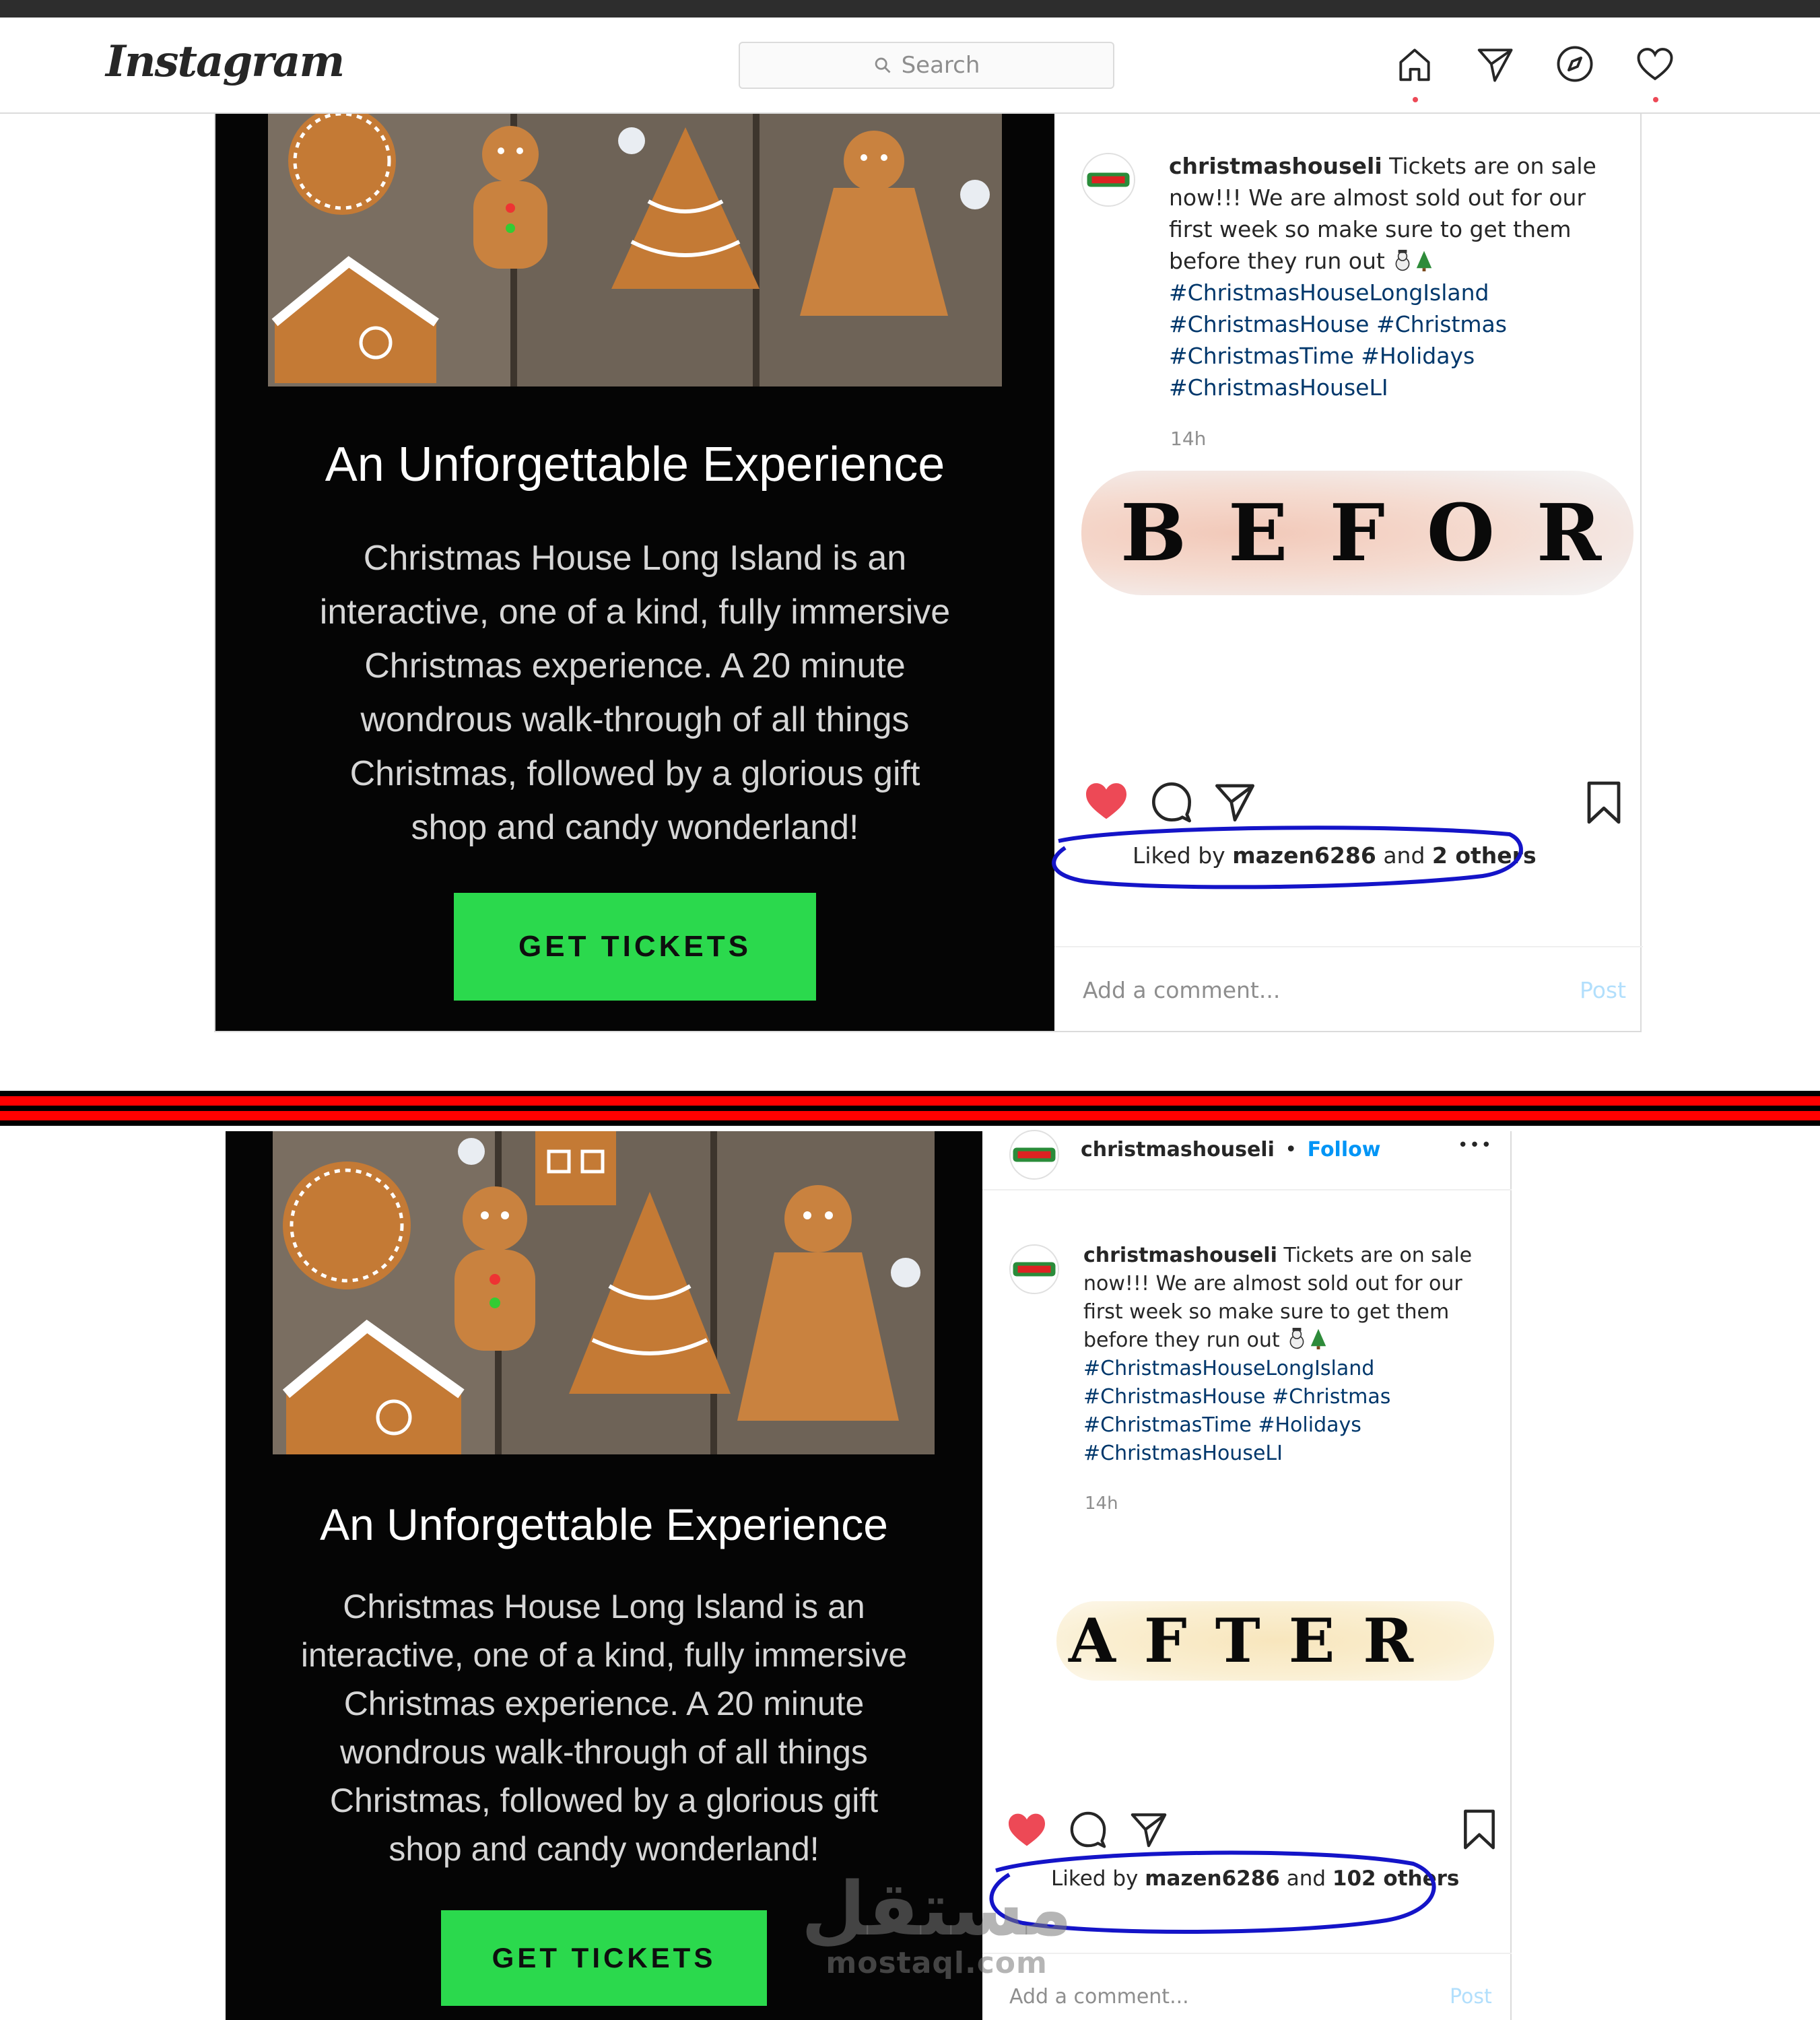 This screenshot has height=2020, width=1820. What do you see at coordinates (635, 827) in the screenshot?
I see `media-body-line: shop and candy wonderland!` at bounding box center [635, 827].